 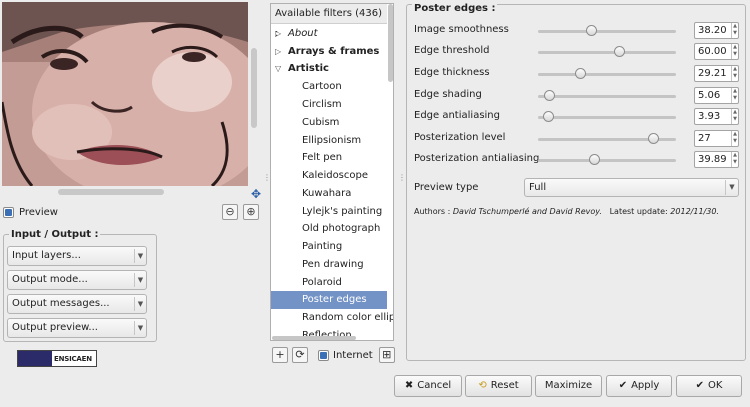 I want to click on tree-vertical-scrollbar, so click(x=390, y=43).